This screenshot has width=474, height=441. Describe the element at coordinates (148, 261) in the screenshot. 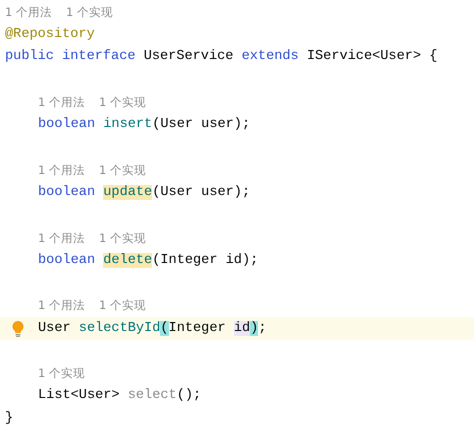

I see `code-line: boolean delete(Integer id);` at that location.